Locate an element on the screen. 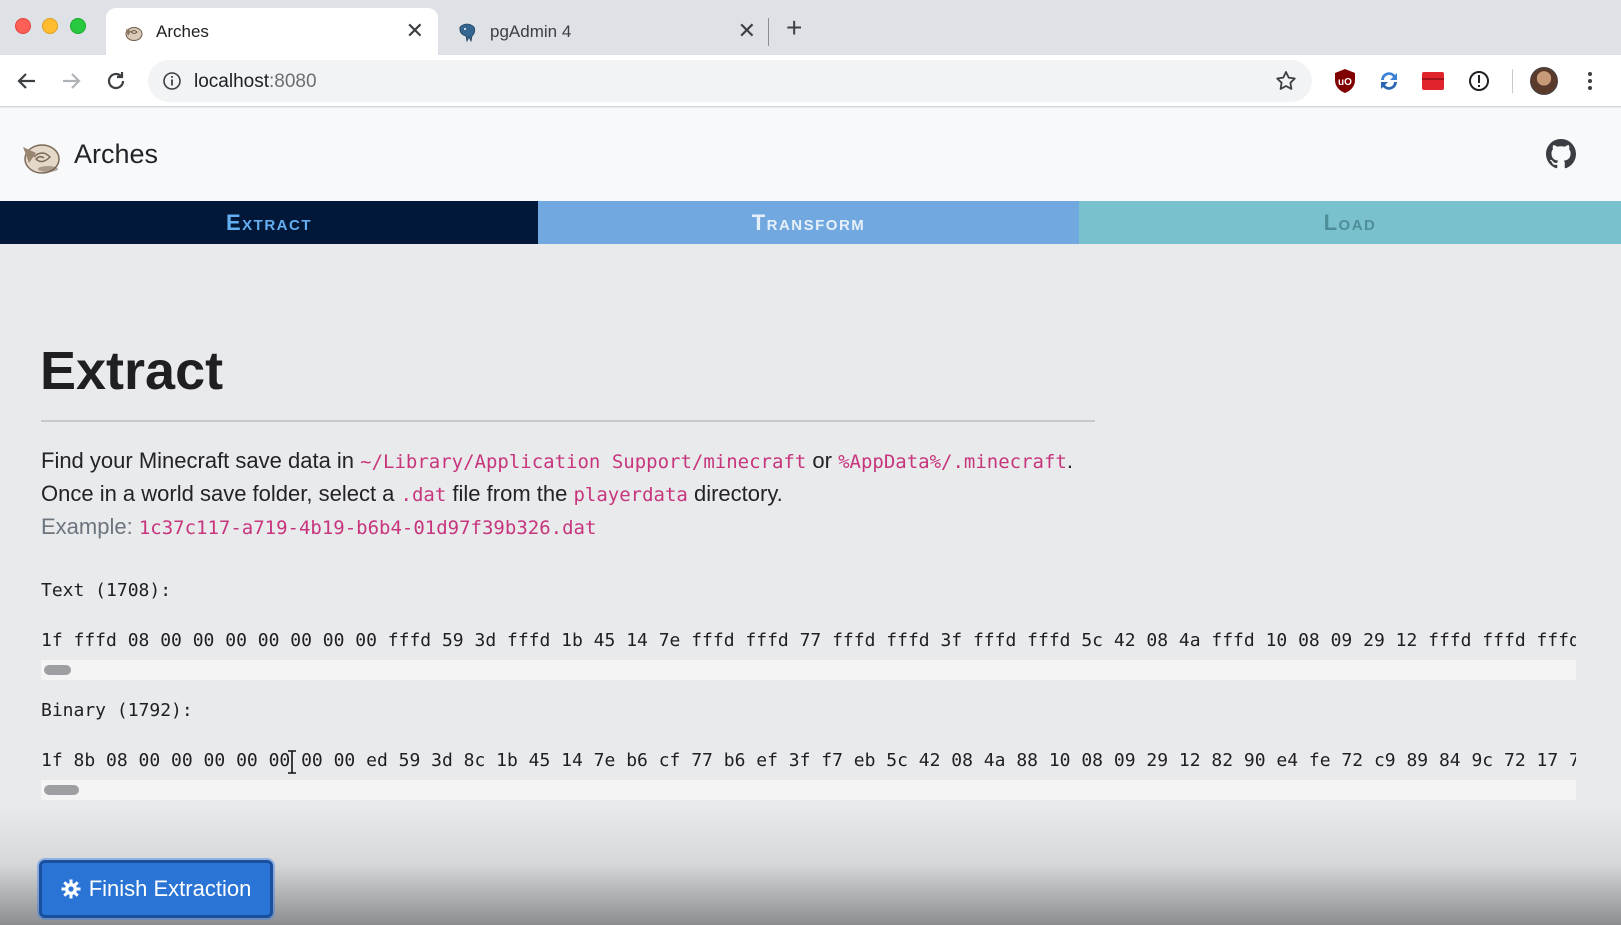 The height and width of the screenshot is (925, 1621). svg-text: uO is located at coordinates (1345, 82).